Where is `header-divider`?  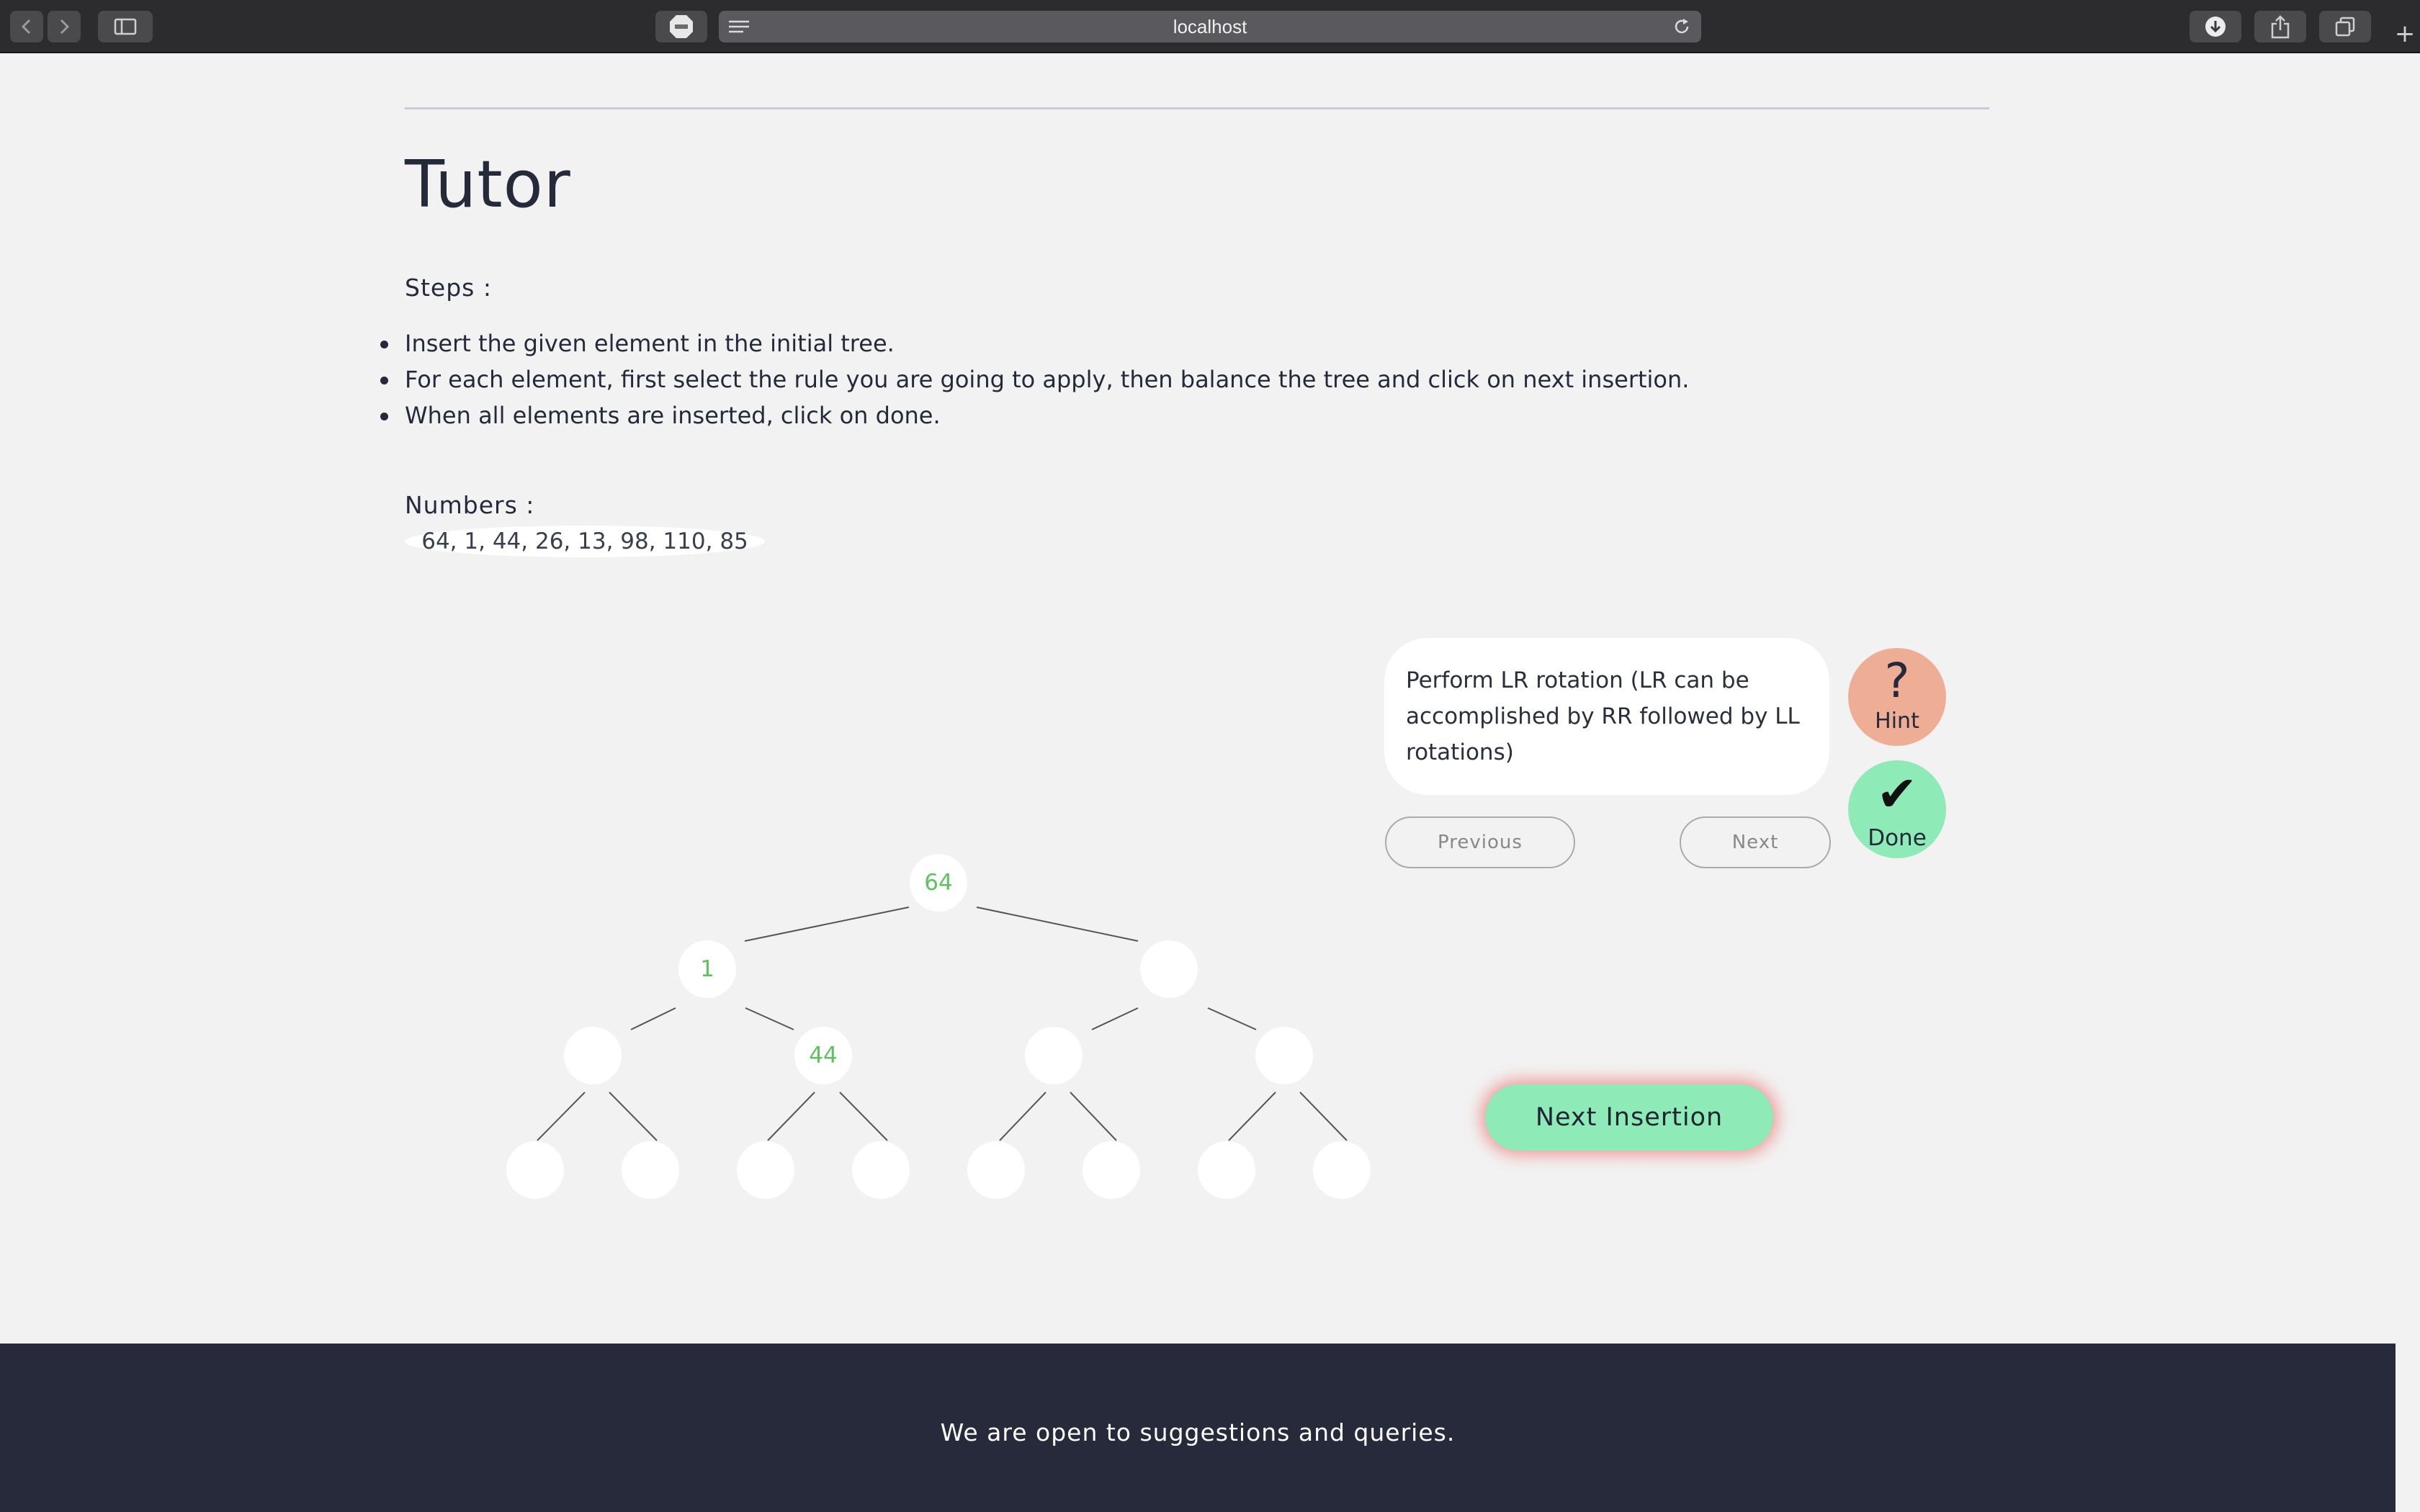 header-divider is located at coordinates (1197, 108).